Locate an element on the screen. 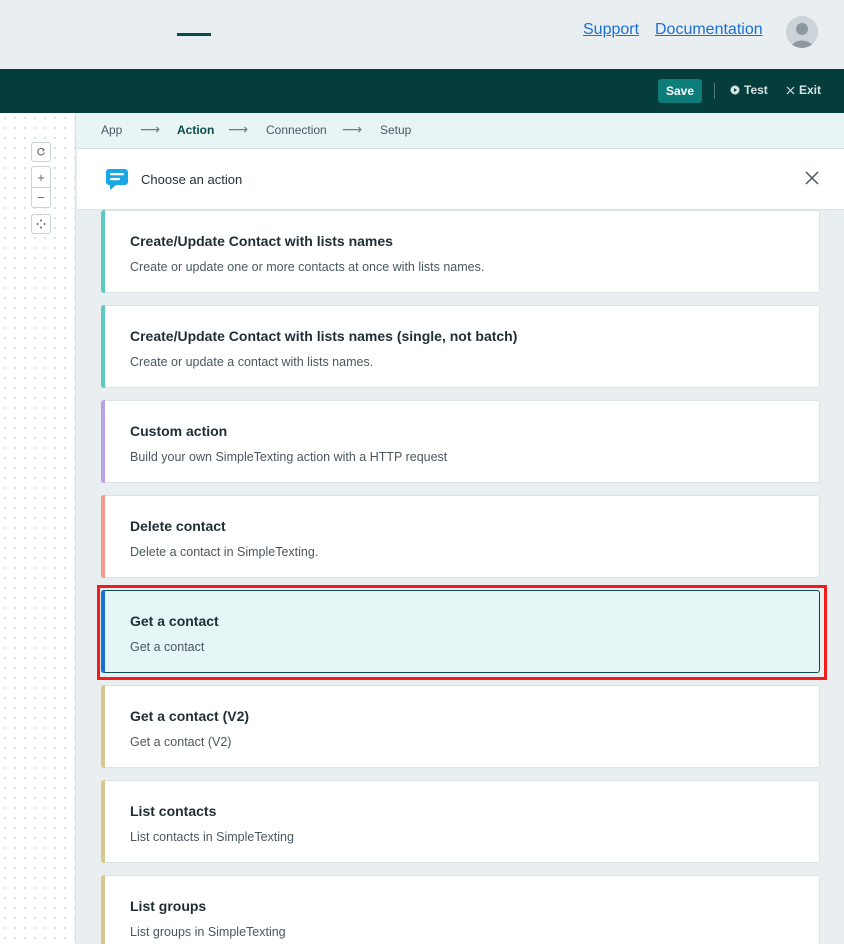 The image size is (844, 944). action-description: Delete a contact in SimpleTexting. is located at coordinates (224, 552).